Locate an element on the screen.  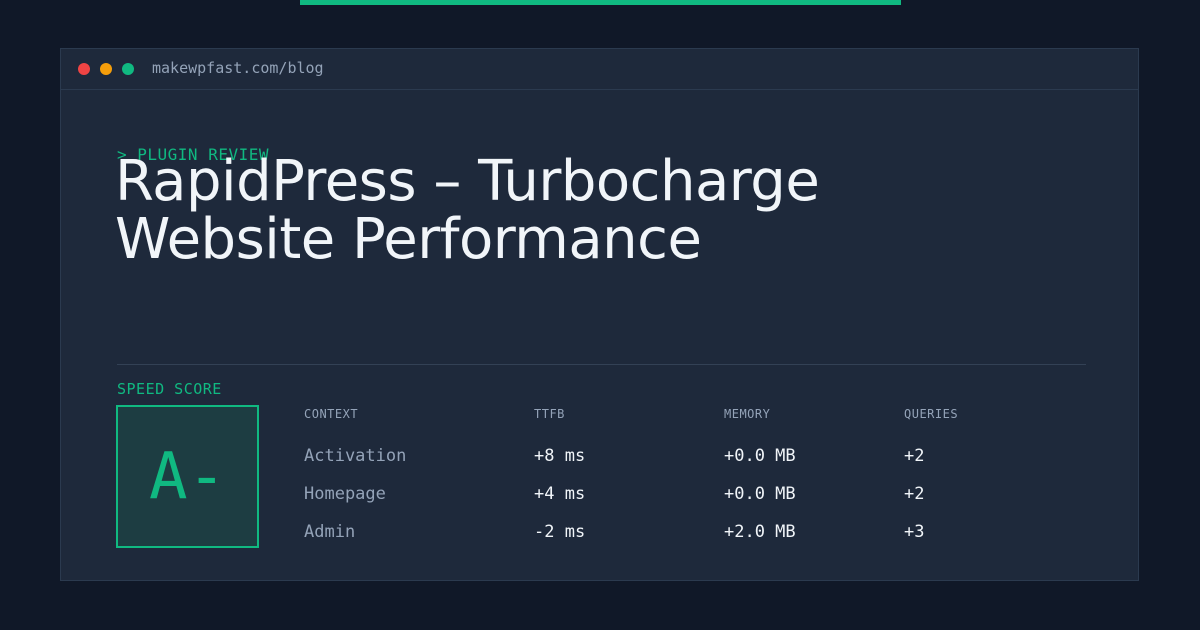
header-context: CONTEXT is located at coordinates (331, 414).